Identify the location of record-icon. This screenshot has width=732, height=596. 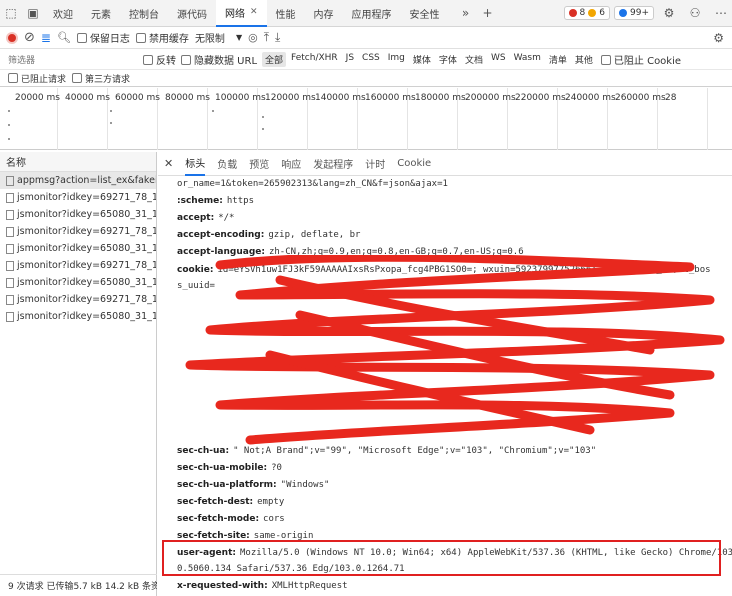
(12, 37).